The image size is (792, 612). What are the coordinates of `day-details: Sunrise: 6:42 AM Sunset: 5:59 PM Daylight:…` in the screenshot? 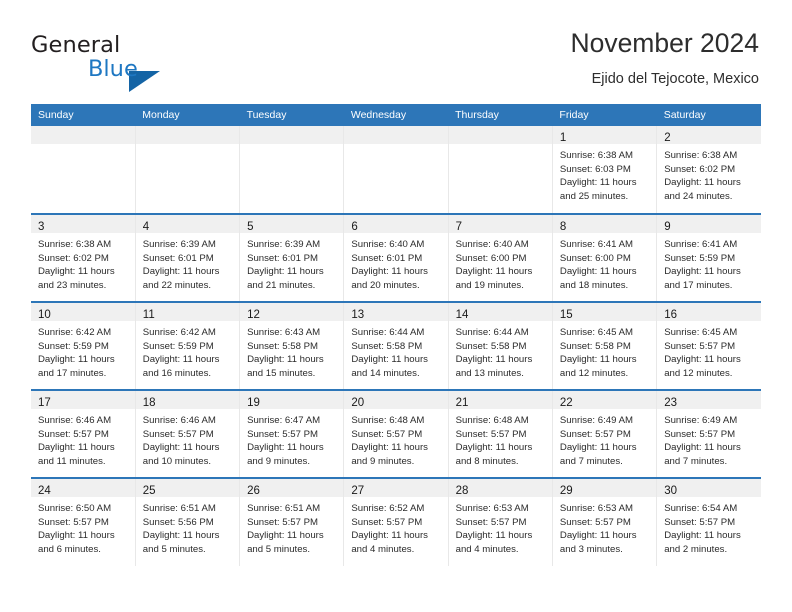 It's located at (83, 350).